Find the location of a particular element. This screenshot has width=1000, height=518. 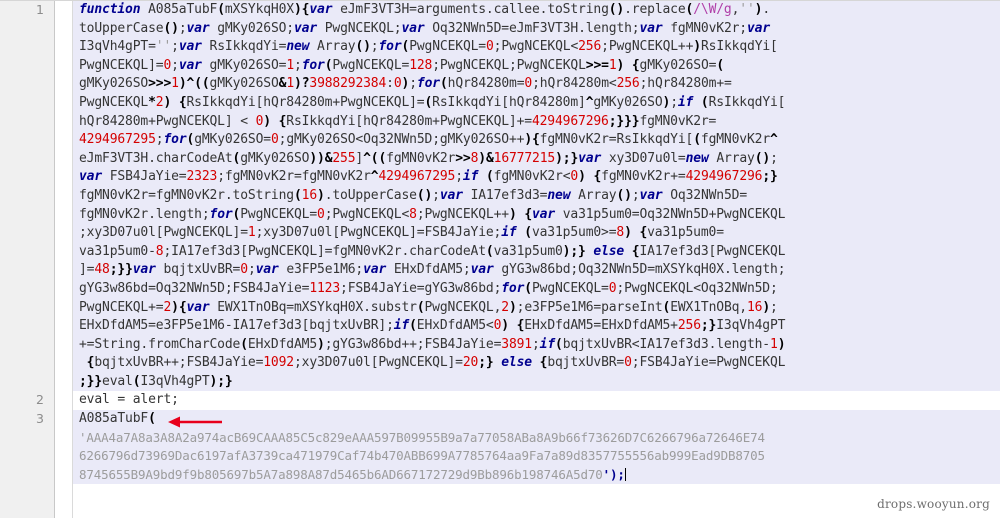

code-token: 4294967295 is located at coordinates (417, 177).